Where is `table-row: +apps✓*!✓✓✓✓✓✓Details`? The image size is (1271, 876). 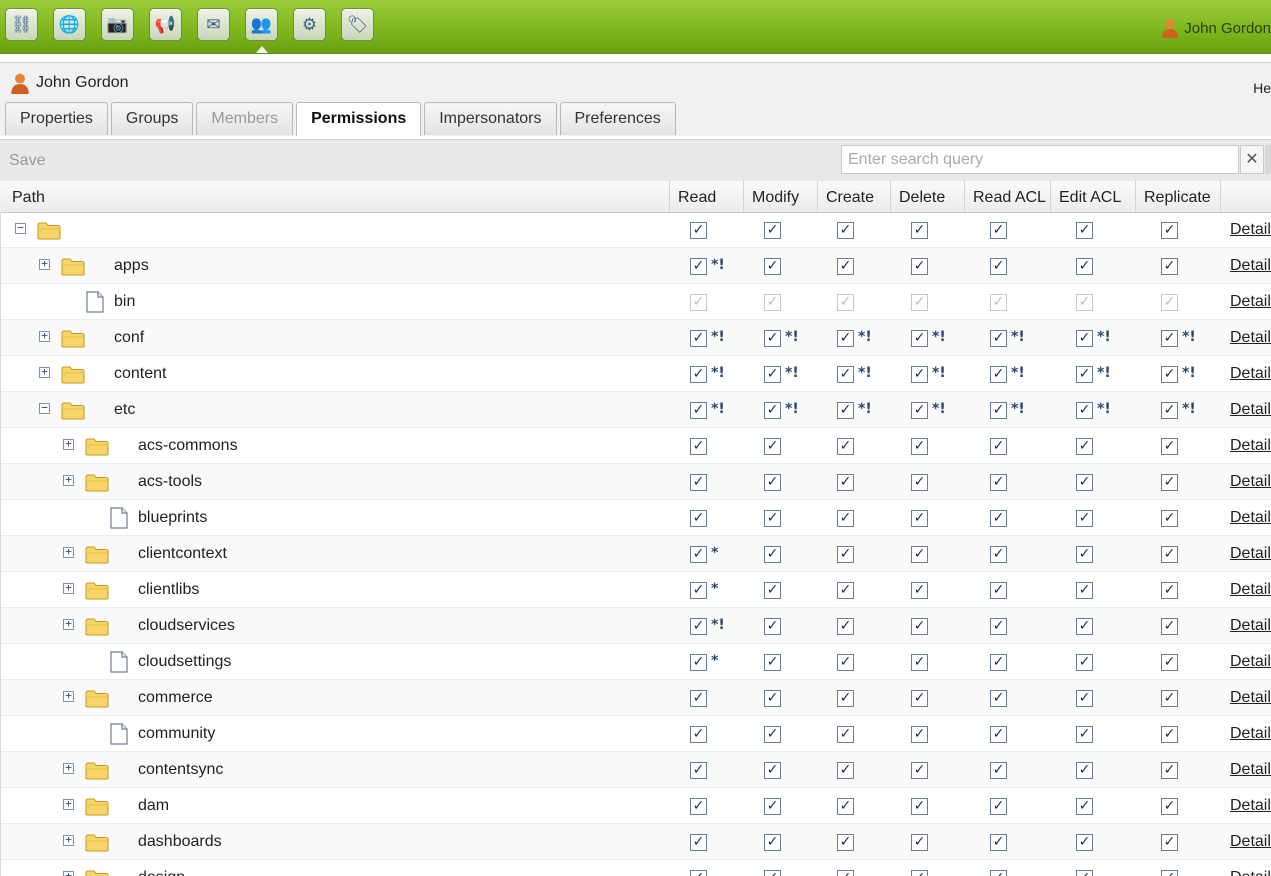 table-row: +apps✓*!✓✓✓✓✓✓Details is located at coordinates (636, 266).